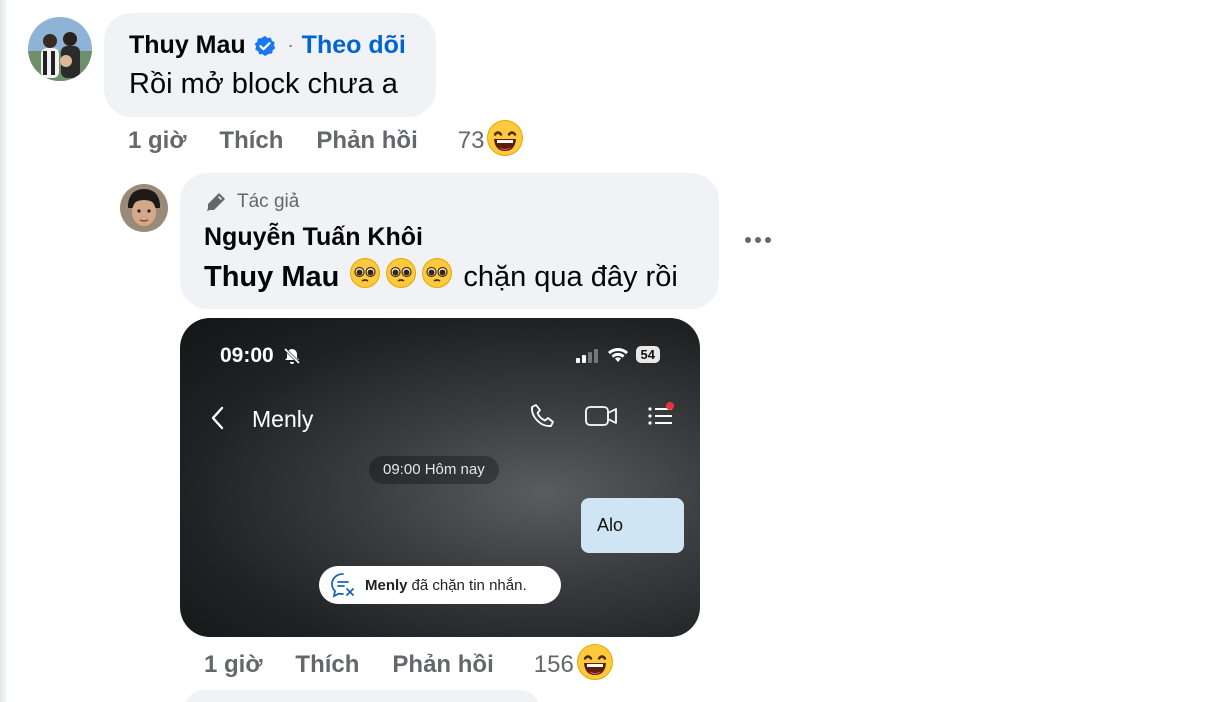 The image size is (1214, 702). Describe the element at coordinates (60, 49) in the screenshot. I see `avatar-thuy-mau` at that location.